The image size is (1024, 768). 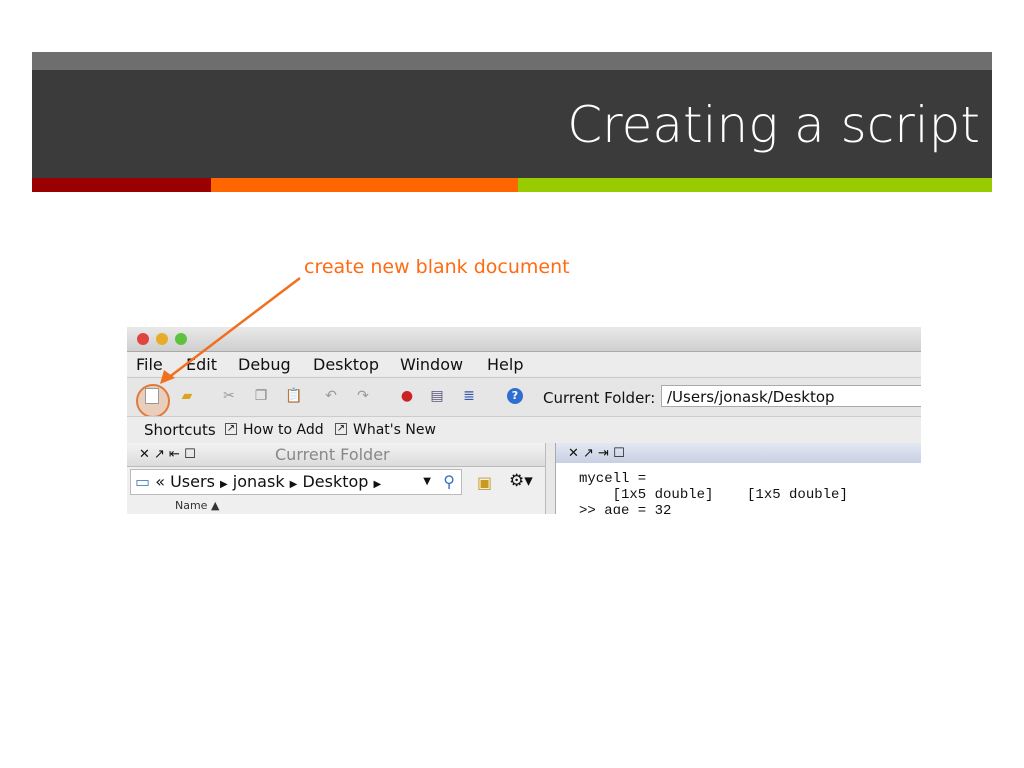 I want to click on annotation-arrow, so click(x=230, y=330).